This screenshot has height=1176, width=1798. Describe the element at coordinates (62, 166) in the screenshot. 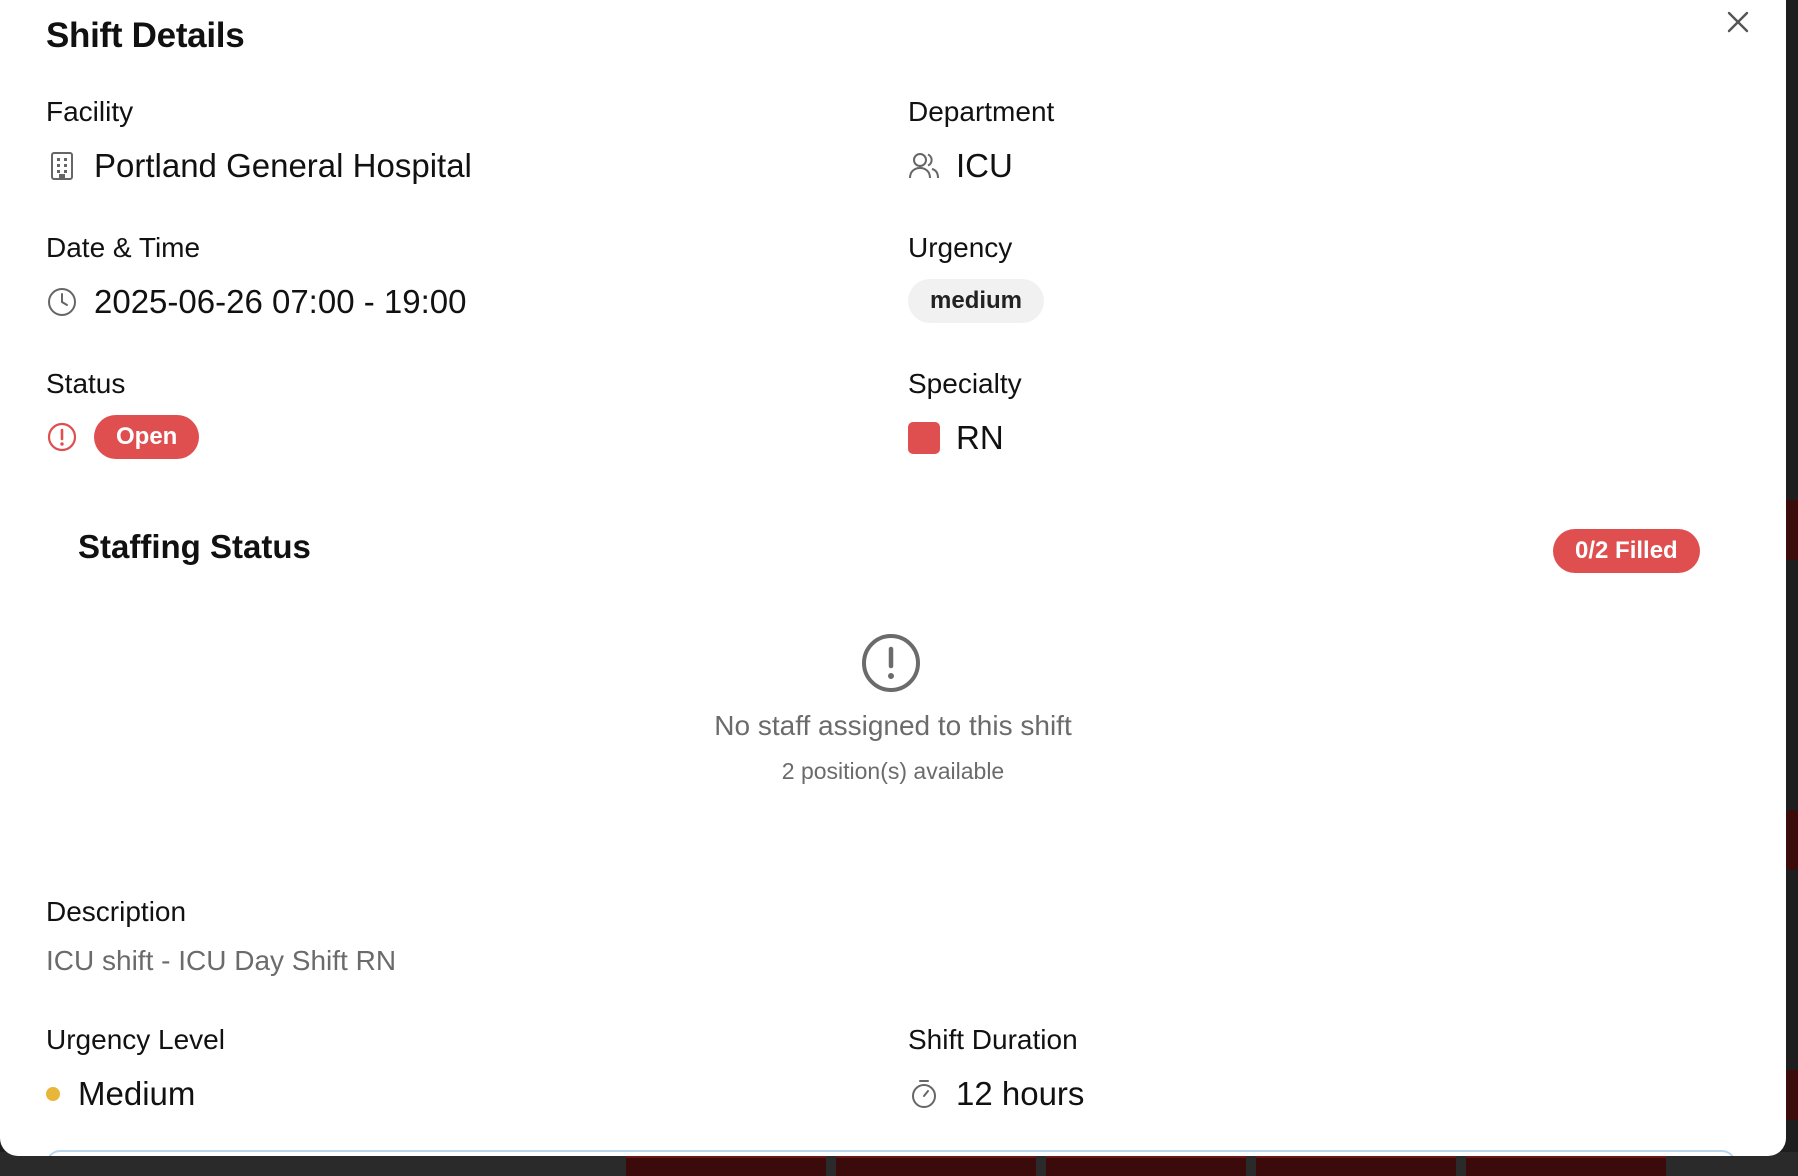

I see `building-icon` at that location.